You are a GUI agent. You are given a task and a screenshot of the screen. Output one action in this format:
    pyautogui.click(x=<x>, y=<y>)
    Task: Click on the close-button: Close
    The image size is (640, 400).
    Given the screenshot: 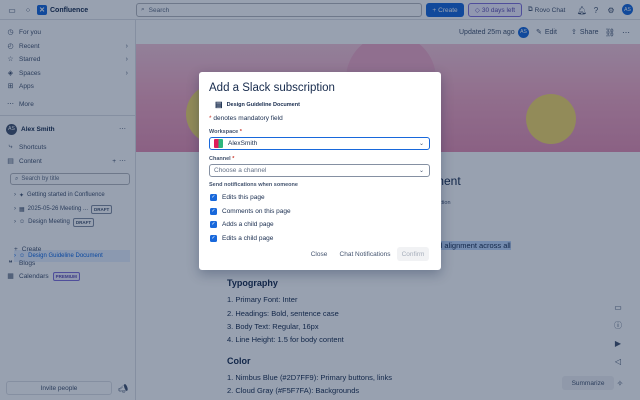 What is the action you would take?
    pyautogui.click(x=319, y=254)
    